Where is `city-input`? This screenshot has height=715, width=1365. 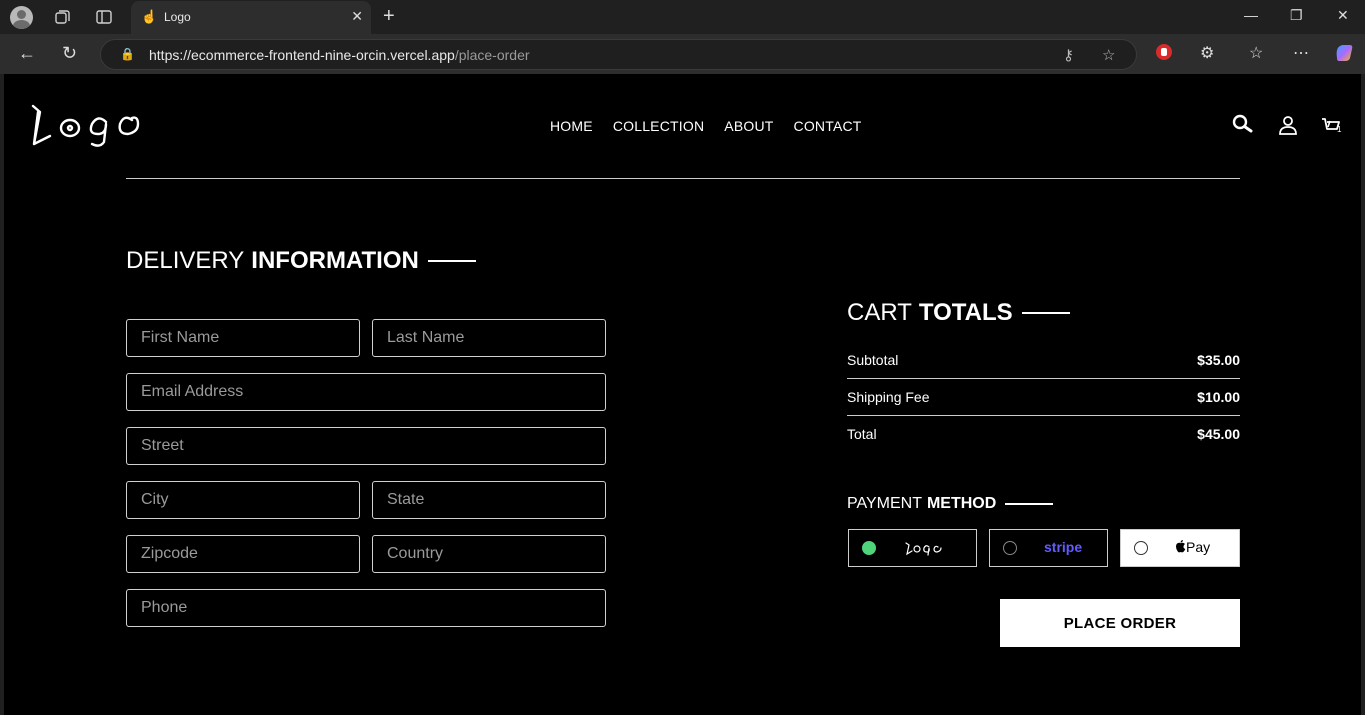 city-input is located at coordinates (243, 500).